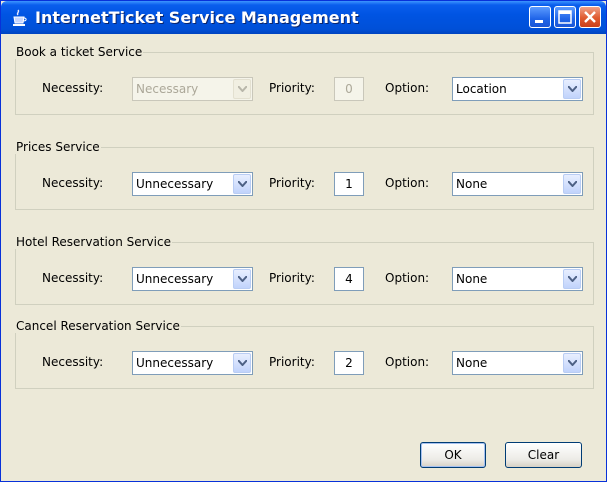 The width and height of the screenshot is (607, 482). Describe the element at coordinates (98, 326) in the screenshot. I see `service-title: Cancel Reservation Service` at that location.